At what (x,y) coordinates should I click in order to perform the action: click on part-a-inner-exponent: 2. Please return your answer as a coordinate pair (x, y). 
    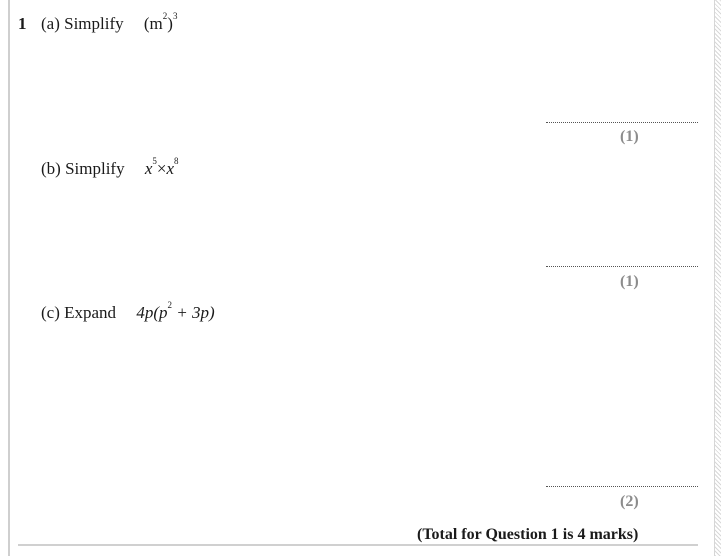
    Looking at the image, I should click on (165, 16).